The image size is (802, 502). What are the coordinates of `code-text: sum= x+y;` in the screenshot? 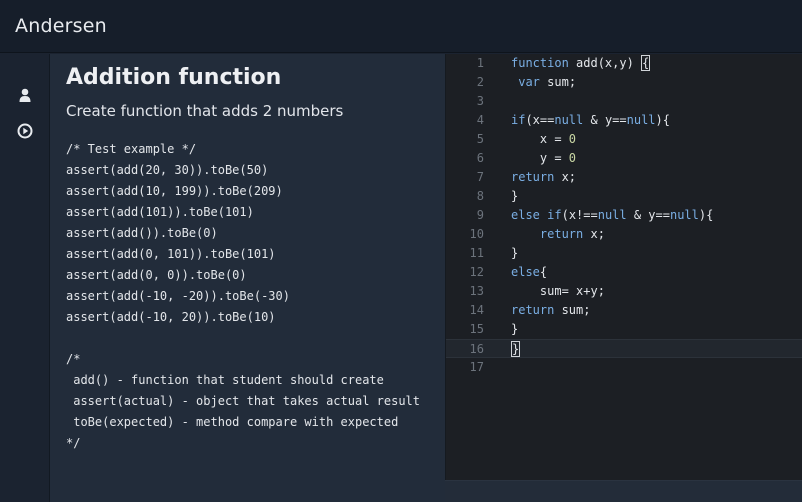 It's located at (558, 291).